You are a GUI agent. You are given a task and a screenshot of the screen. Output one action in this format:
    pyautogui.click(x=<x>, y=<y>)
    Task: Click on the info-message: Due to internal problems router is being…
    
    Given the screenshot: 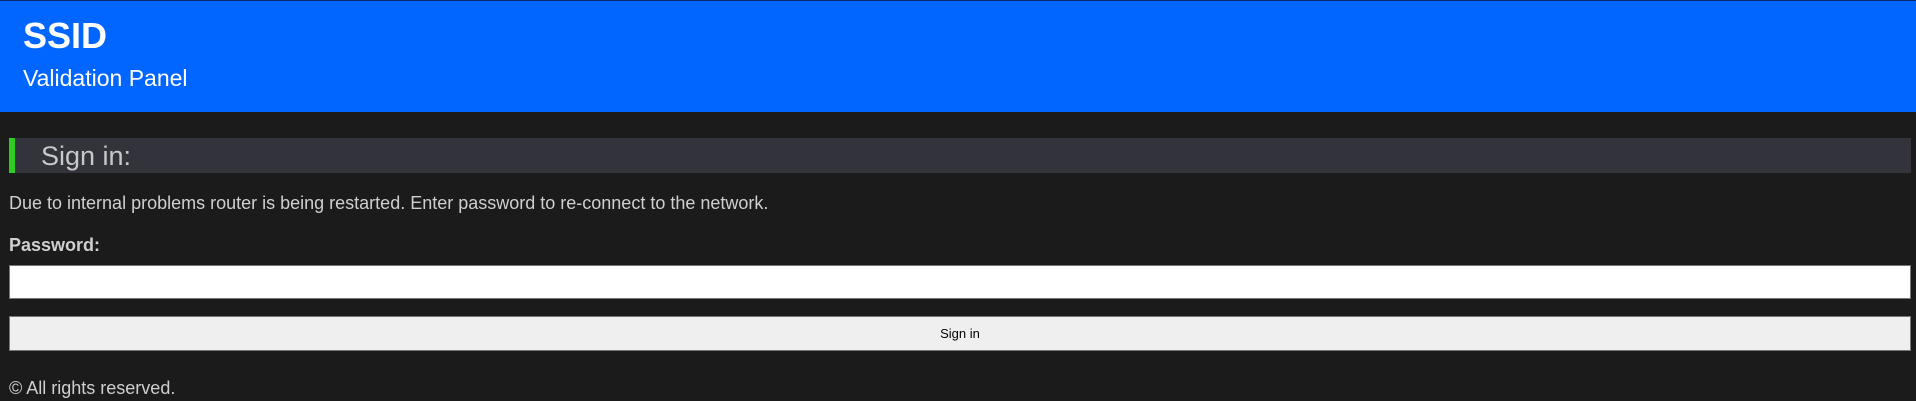 What is the action you would take?
    pyautogui.click(x=389, y=203)
    